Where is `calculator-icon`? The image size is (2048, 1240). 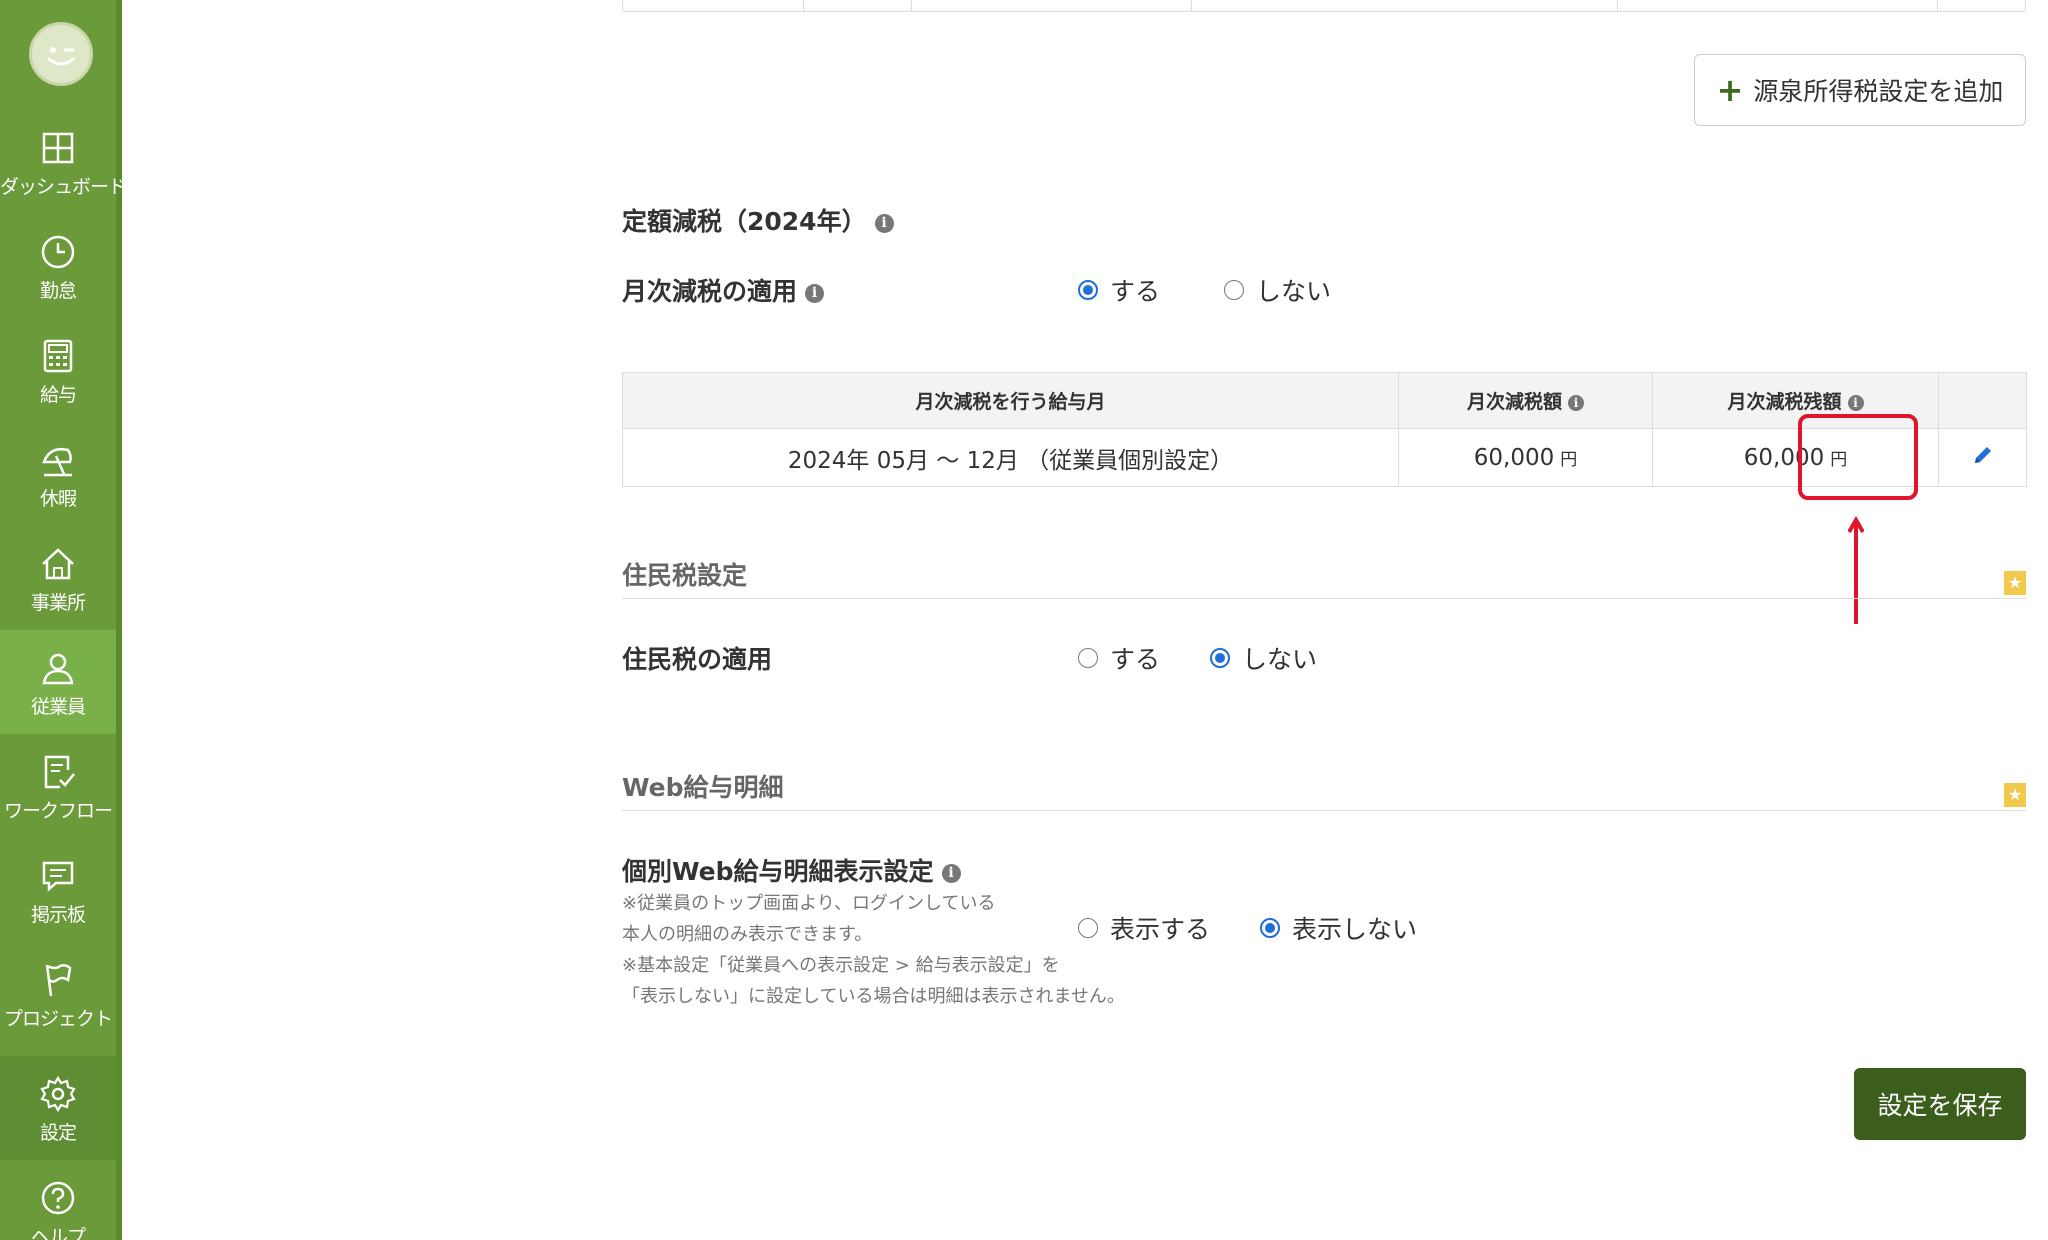
calculator-icon is located at coordinates (58, 356).